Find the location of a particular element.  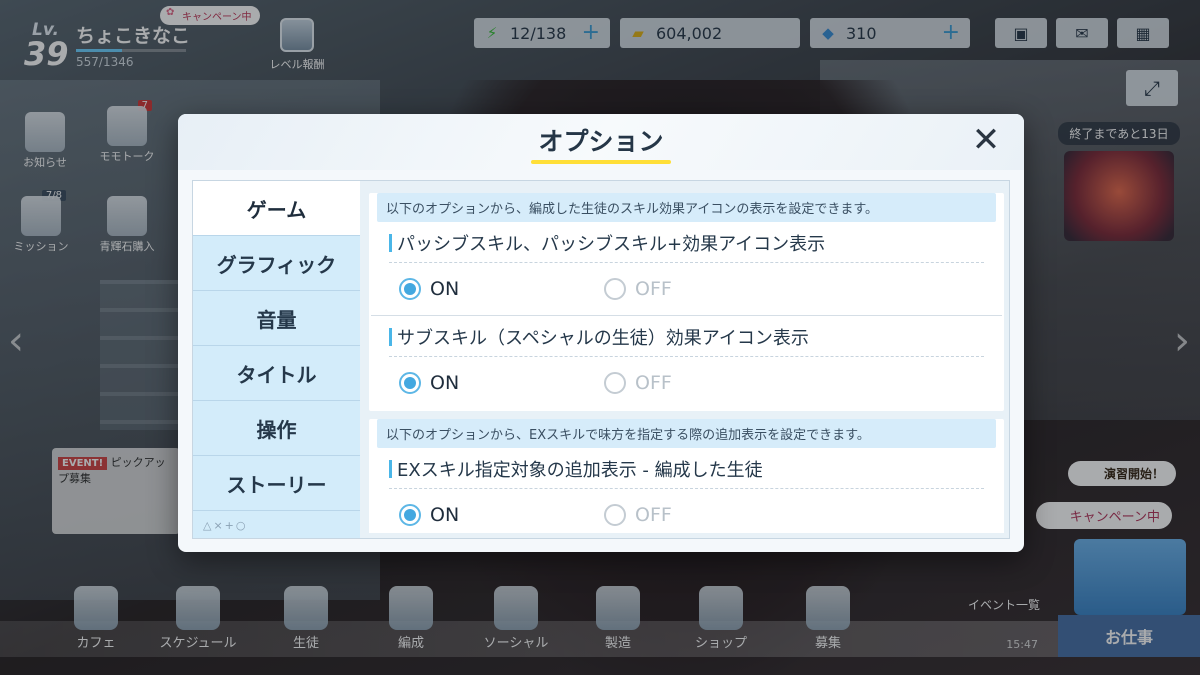

option-title: サブスキル（スペシャルの生徒）効果アイコン表示 is located at coordinates (686, 336).